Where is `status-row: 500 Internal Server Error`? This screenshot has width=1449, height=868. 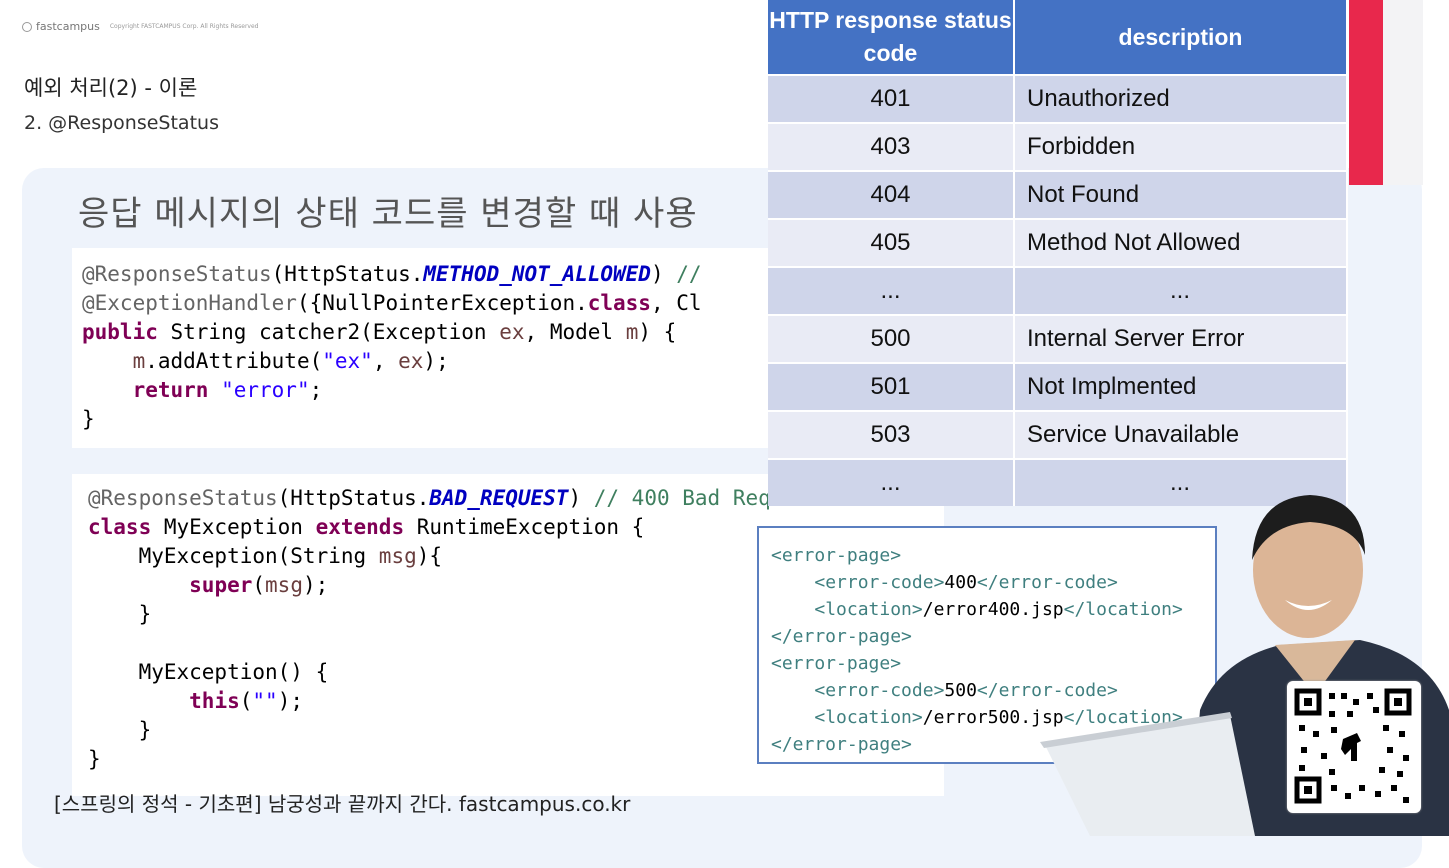
status-row: 500 Internal Server Error is located at coordinates (1058, 338).